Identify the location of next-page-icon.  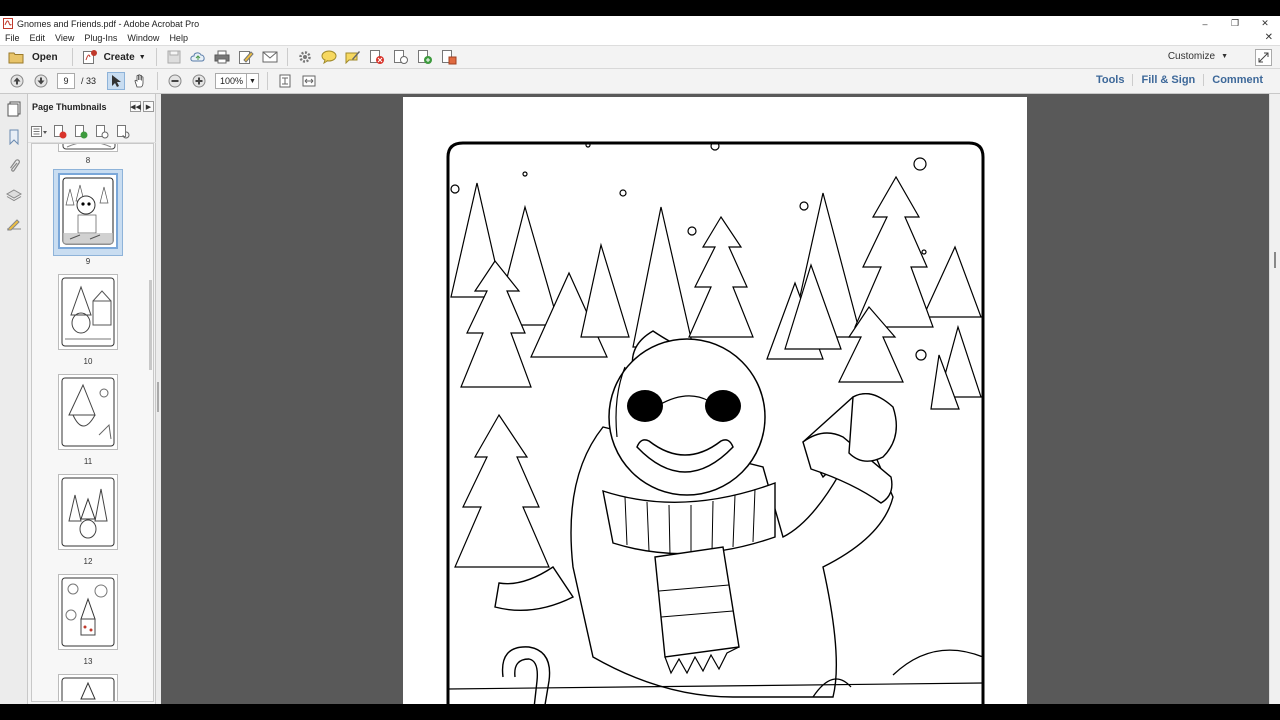
(41, 81).